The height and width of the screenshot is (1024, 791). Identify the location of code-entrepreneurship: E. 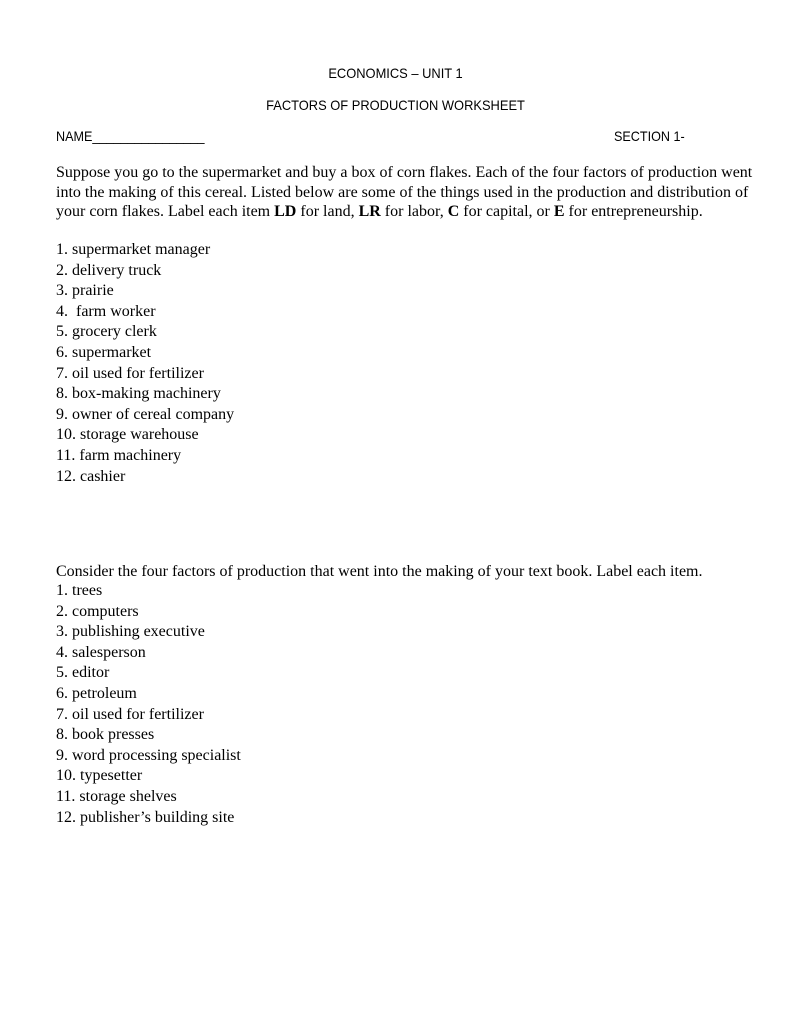
(559, 211).